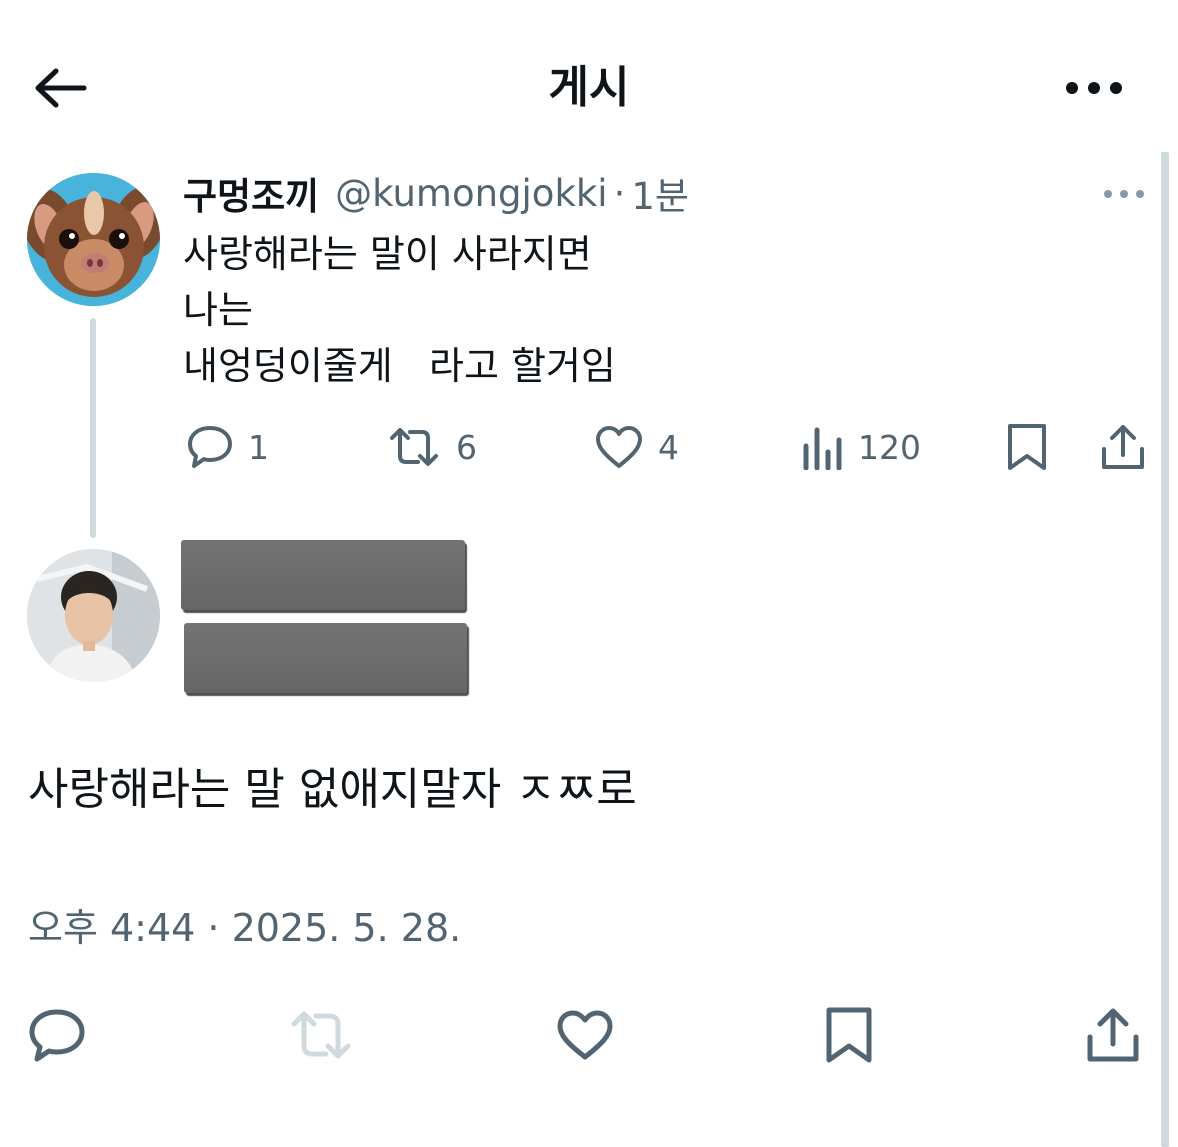 The width and height of the screenshot is (1178, 1147). I want to click on avatar-reply-author, so click(93, 615).